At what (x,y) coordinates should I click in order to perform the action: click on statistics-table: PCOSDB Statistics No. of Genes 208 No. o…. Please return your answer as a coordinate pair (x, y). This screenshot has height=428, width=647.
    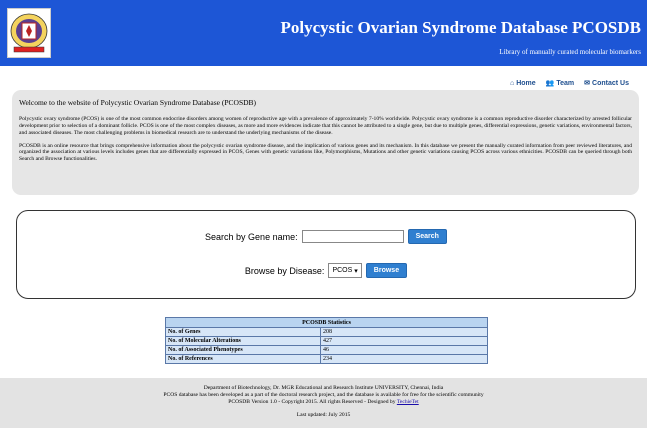
    Looking at the image, I should click on (326, 340).